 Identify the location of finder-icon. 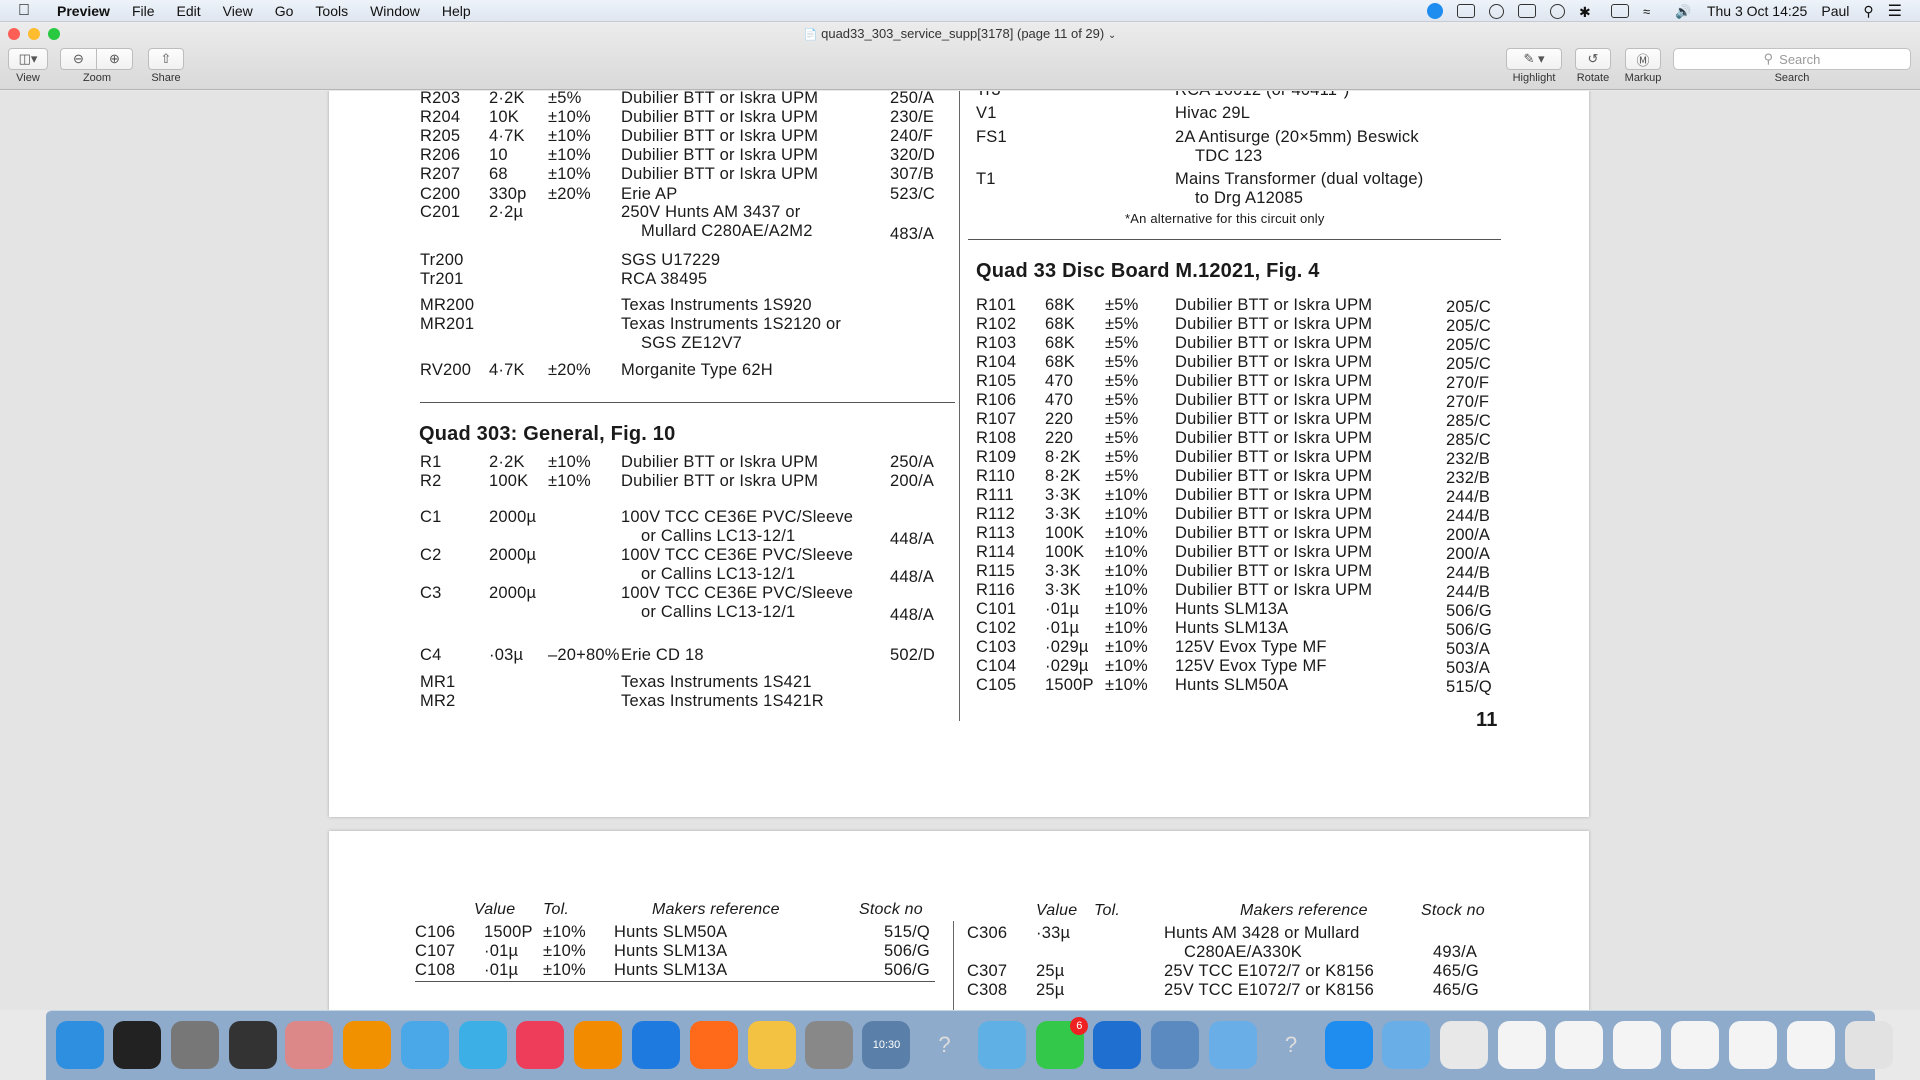
(80, 1045).